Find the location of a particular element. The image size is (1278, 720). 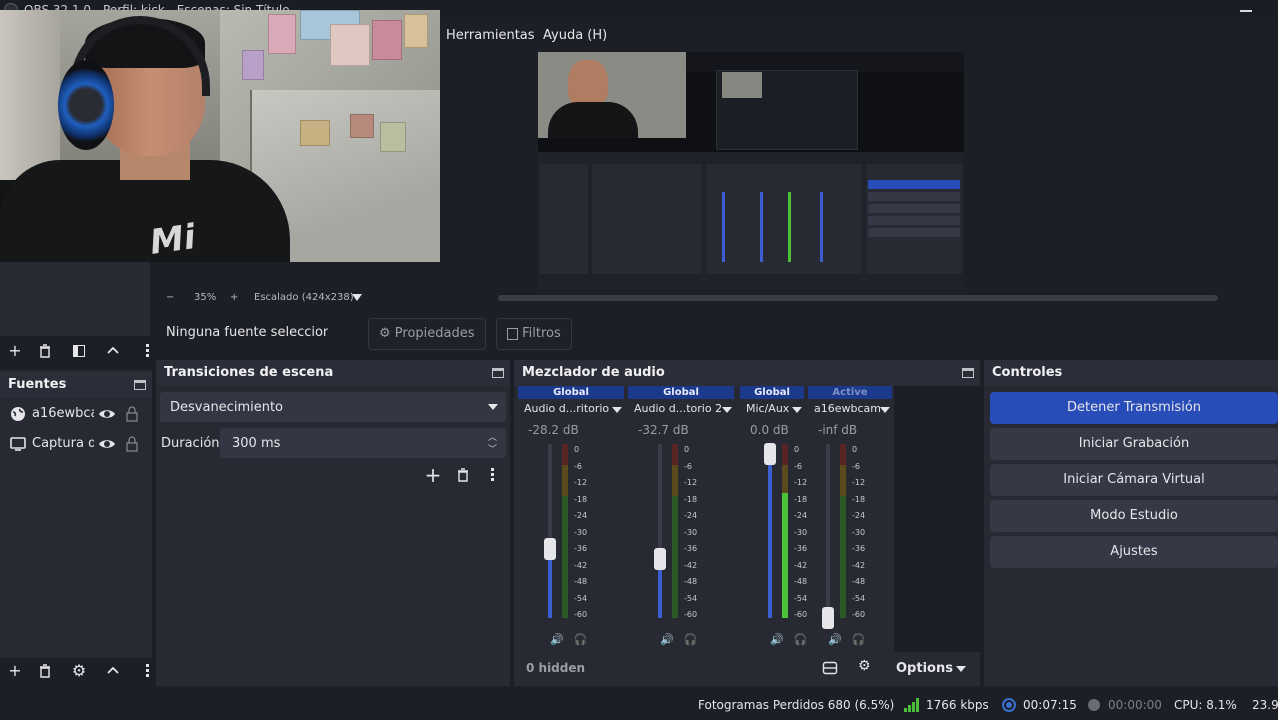

scene-more-icon is located at coordinates (147, 351).